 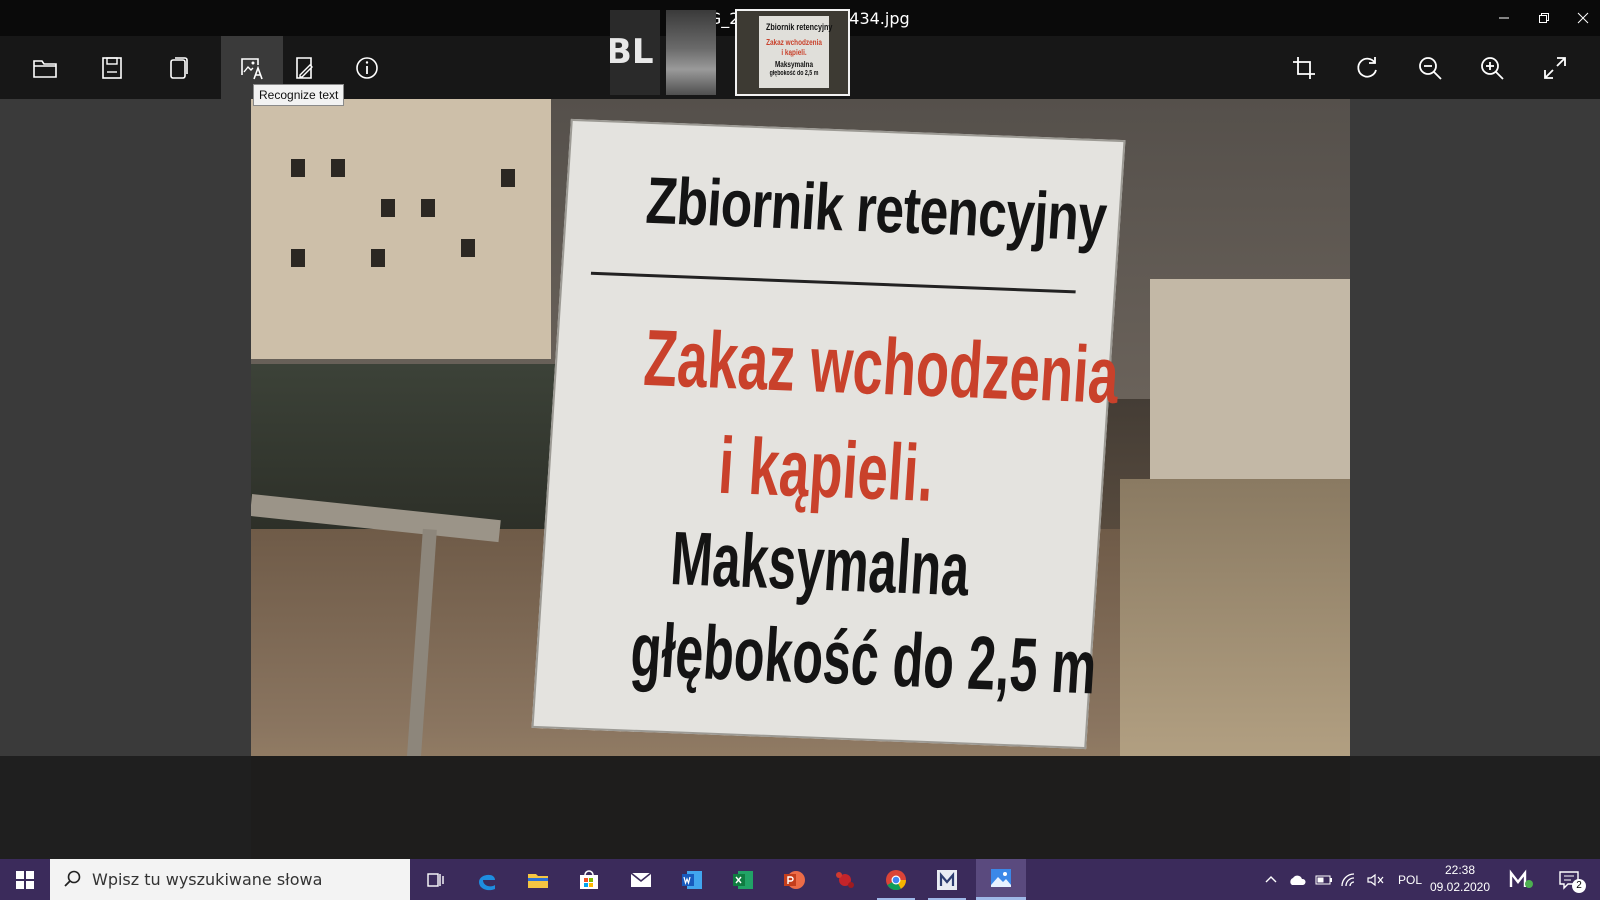 I want to click on taskbar-file-explorer, so click(x=538, y=879).